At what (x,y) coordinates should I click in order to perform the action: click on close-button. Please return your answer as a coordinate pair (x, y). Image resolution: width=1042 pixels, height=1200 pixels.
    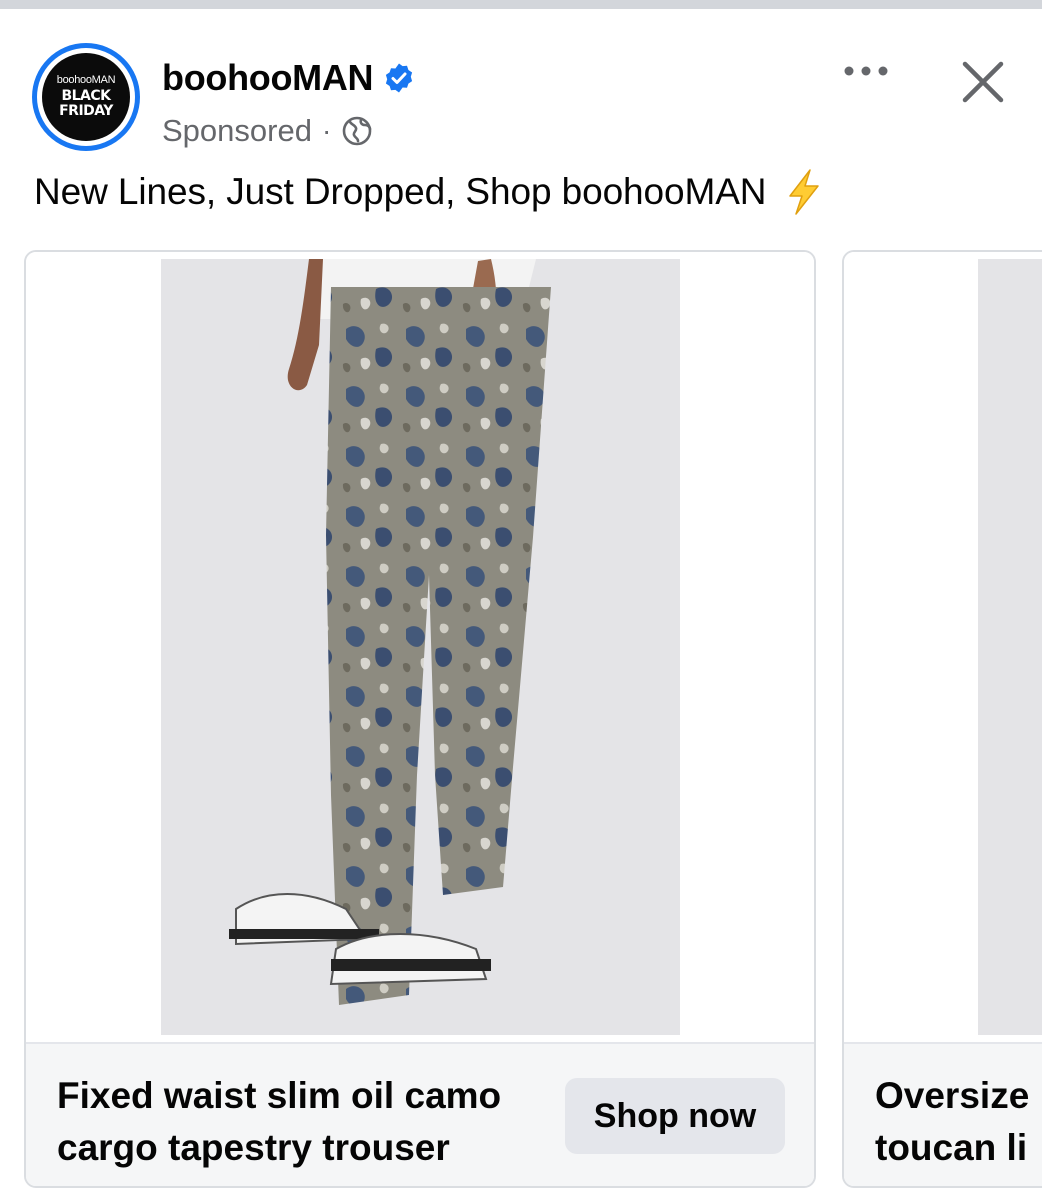
    Looking at the image, I should click on (983, 82).